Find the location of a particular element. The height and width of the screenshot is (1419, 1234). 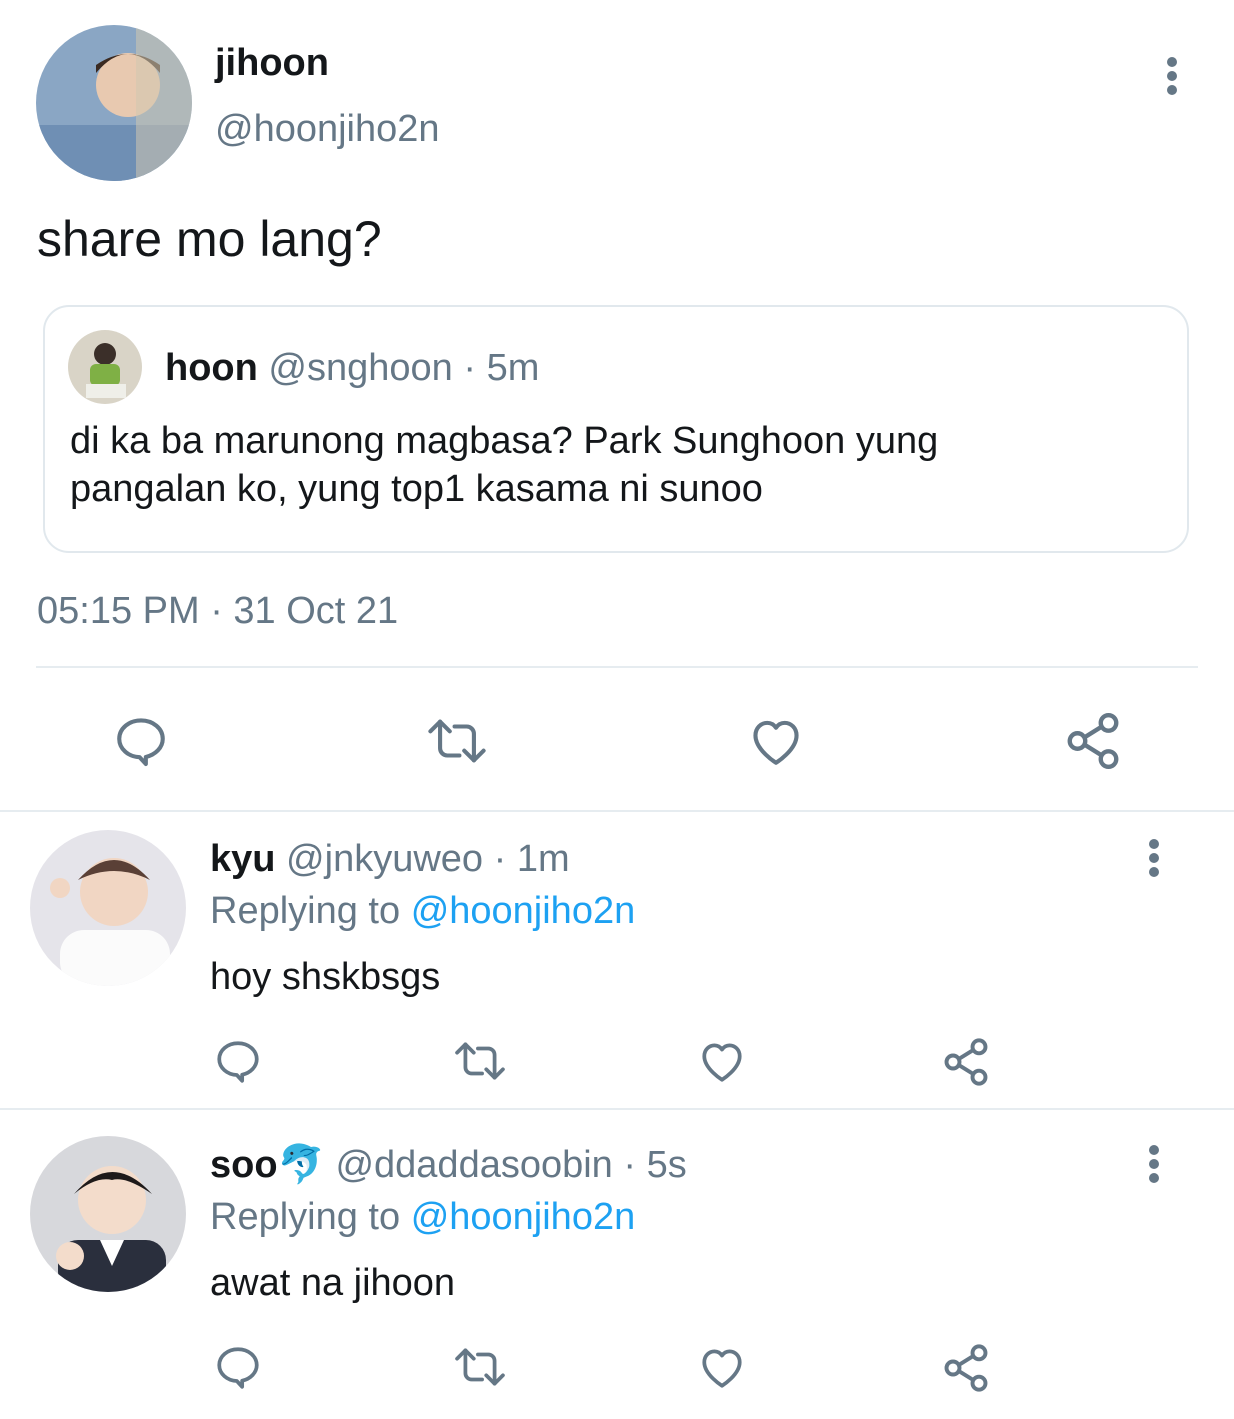

reply-text: awat na jihoon is located at coordinates (333, 1283).